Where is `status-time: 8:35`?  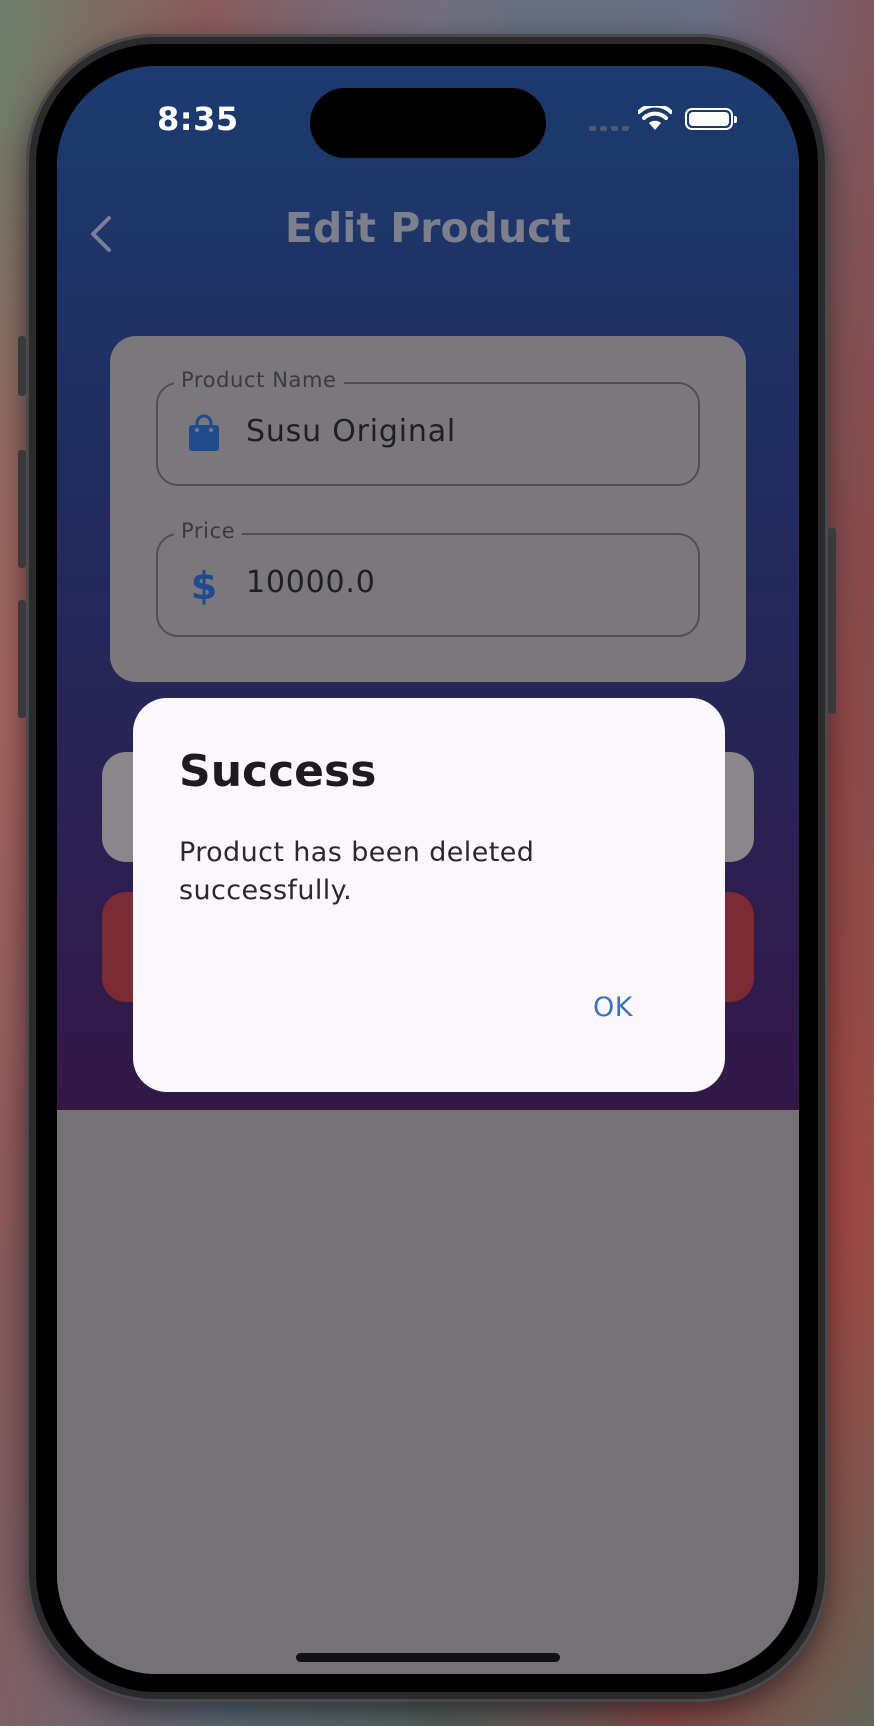
status-time: 8:35 is located at coordinates (198, 119).